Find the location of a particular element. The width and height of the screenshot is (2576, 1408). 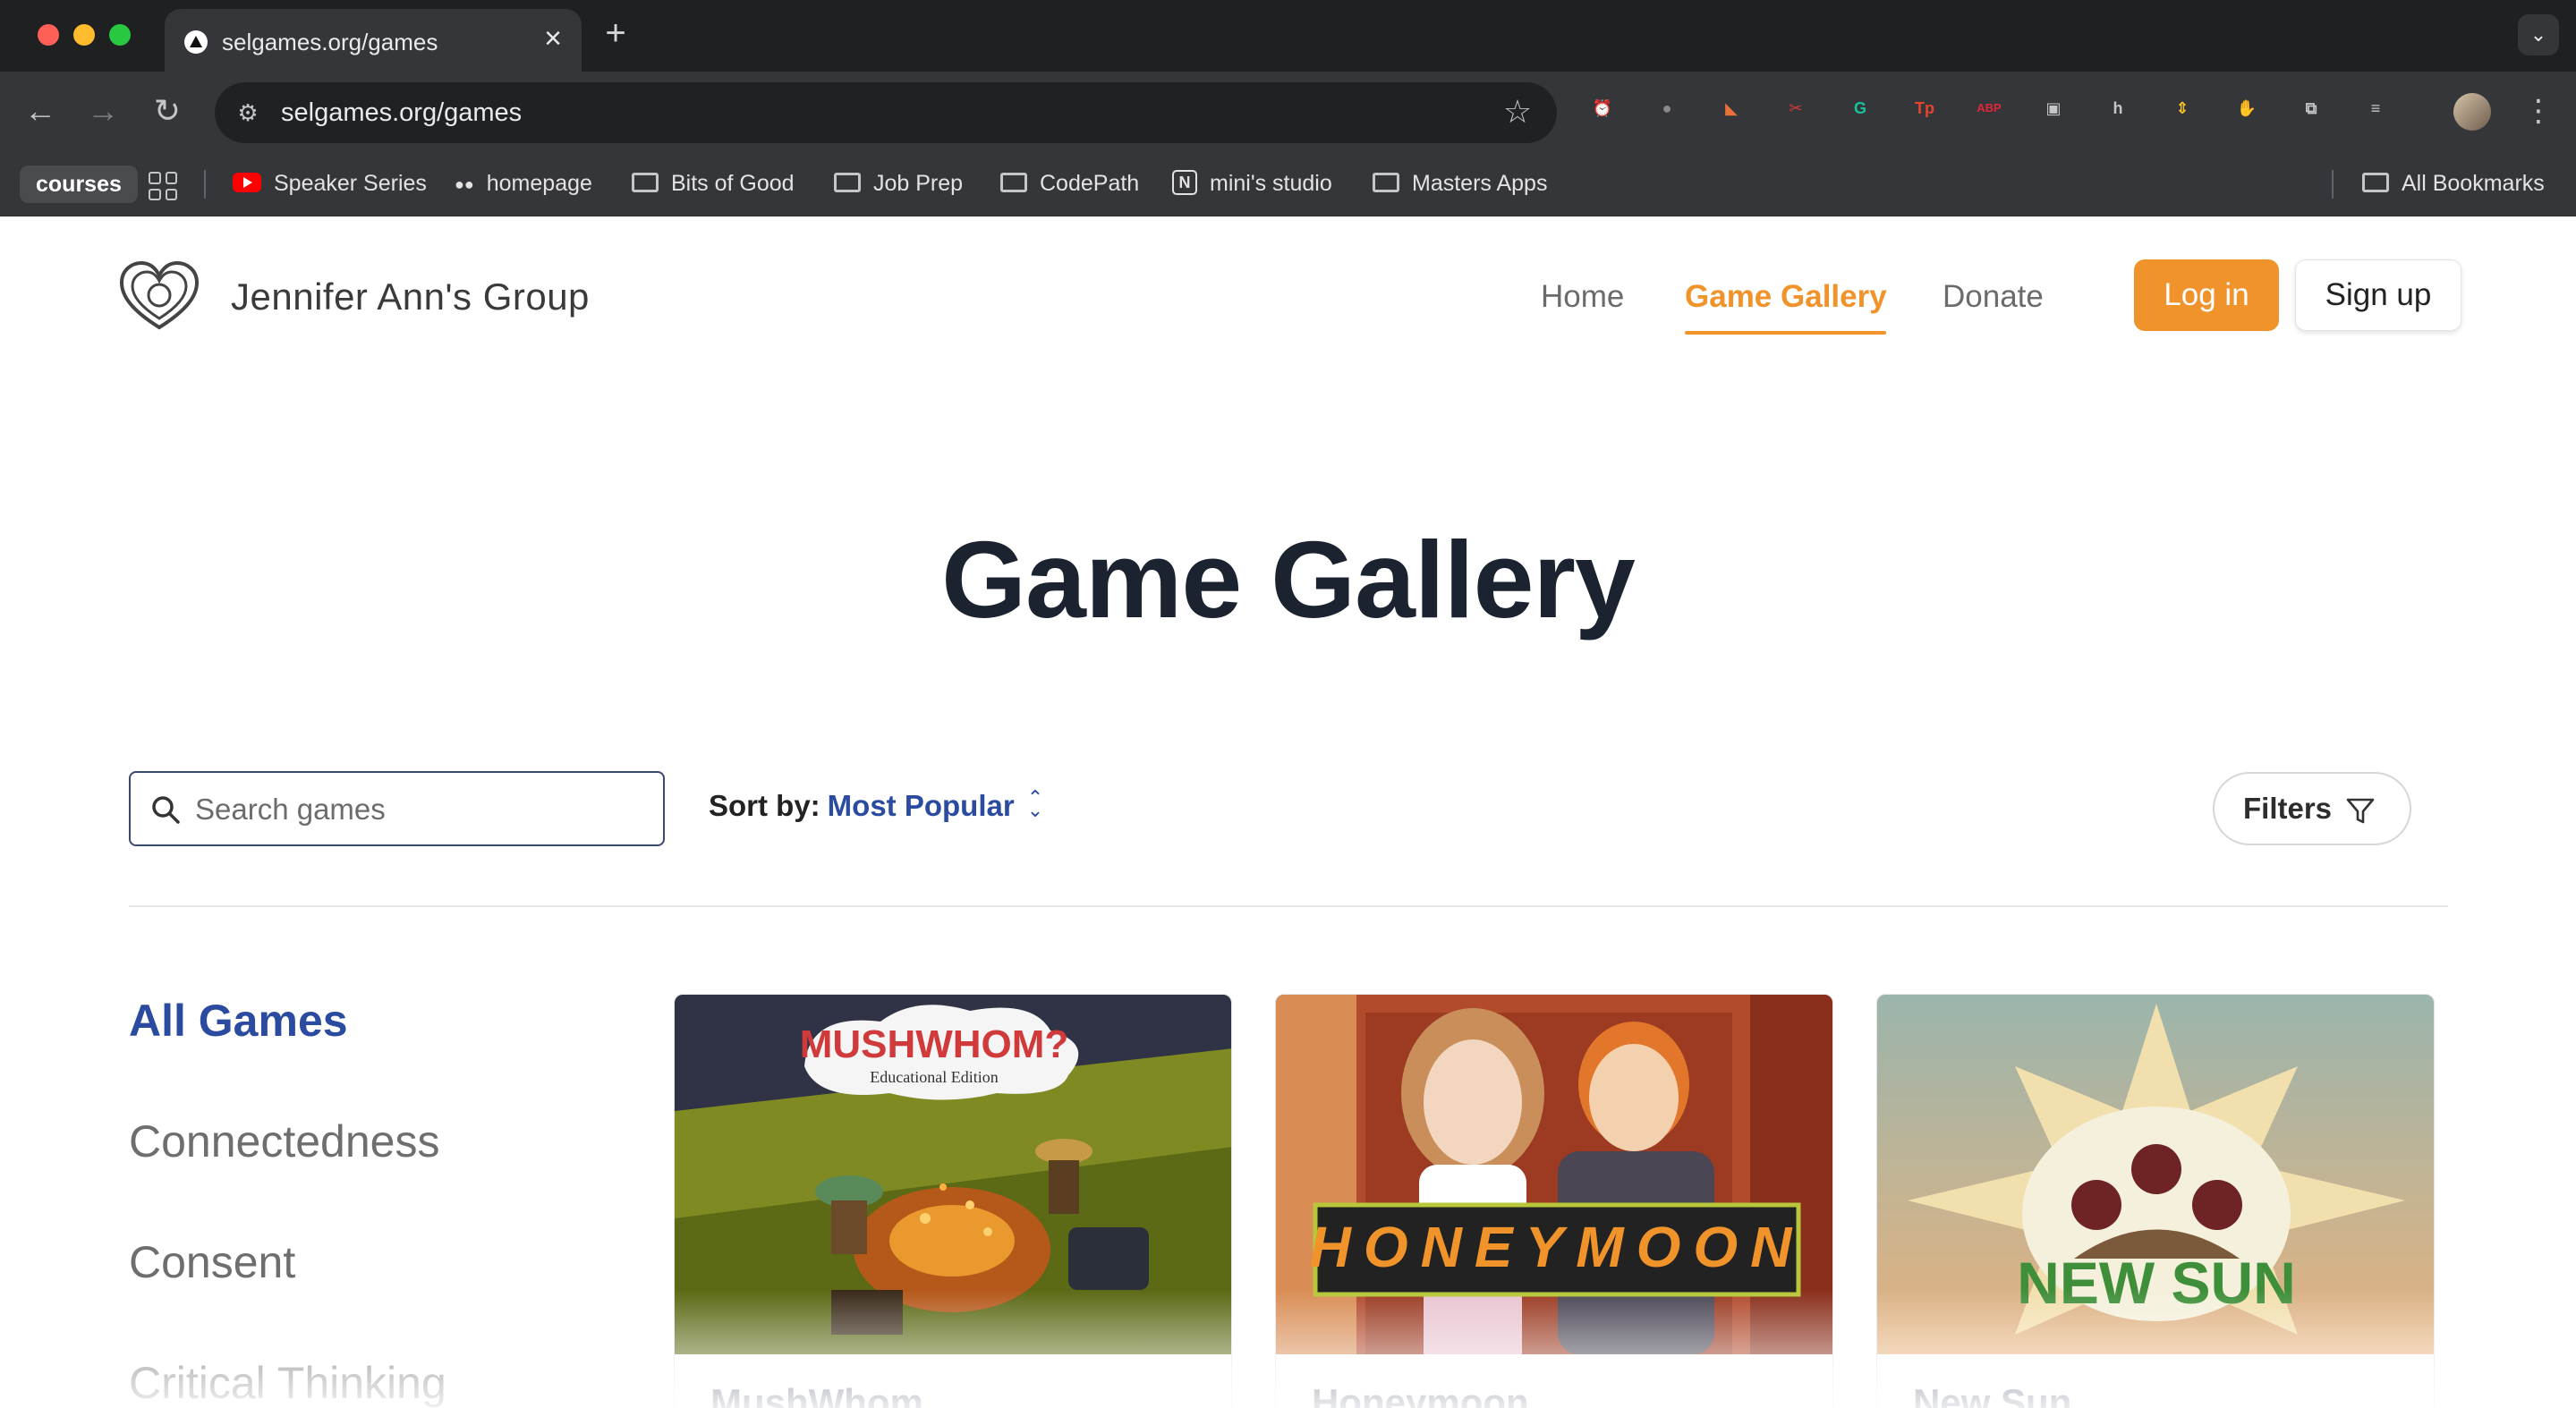

browser-tab-active: selgames.org/games × is located at coordinates (373, 40).